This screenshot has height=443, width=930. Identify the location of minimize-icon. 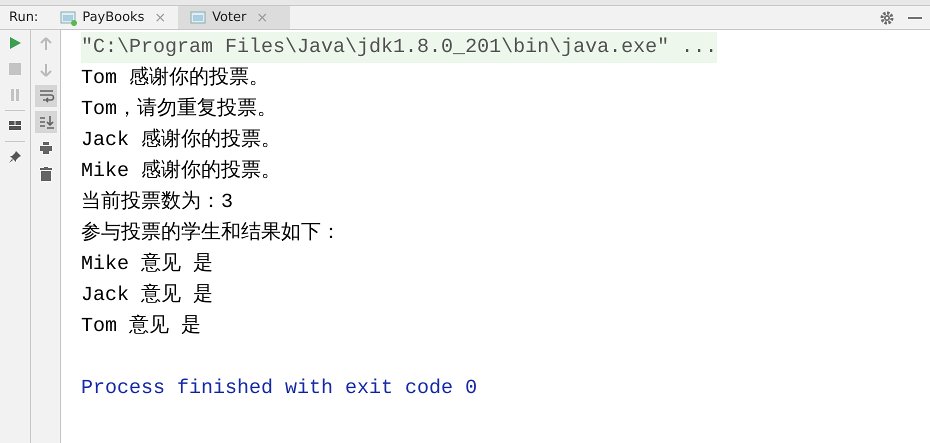
(915, 18).